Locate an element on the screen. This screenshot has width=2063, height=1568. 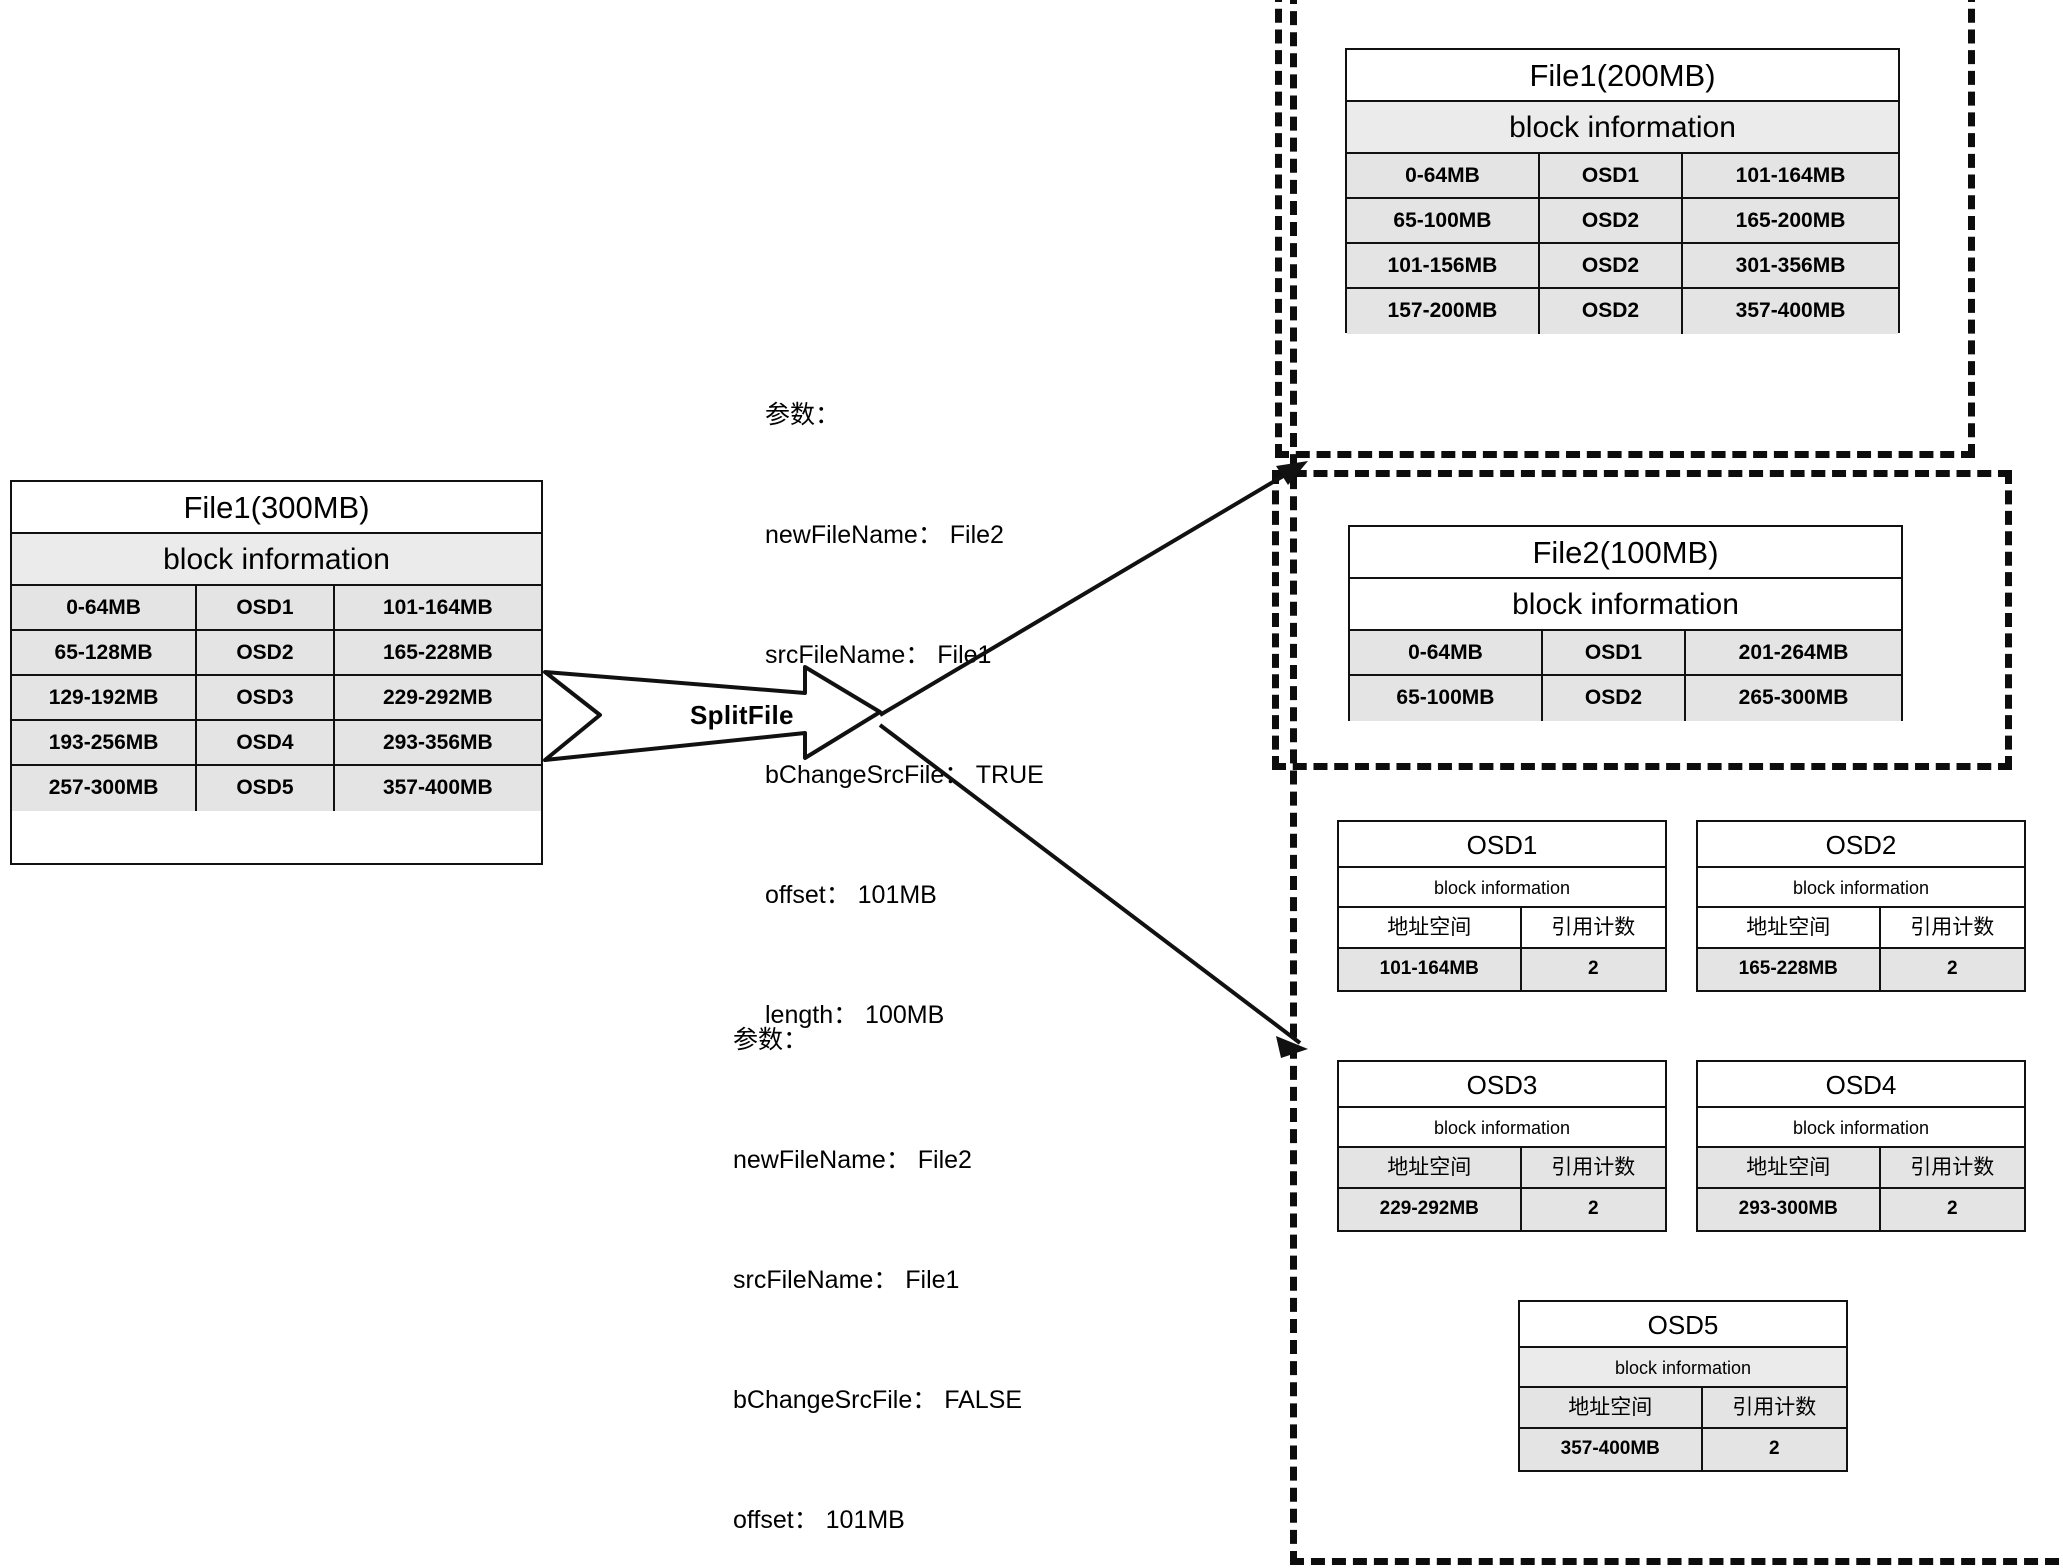
osd5-subtitle: block information is located at coordinates (1683, 1368).